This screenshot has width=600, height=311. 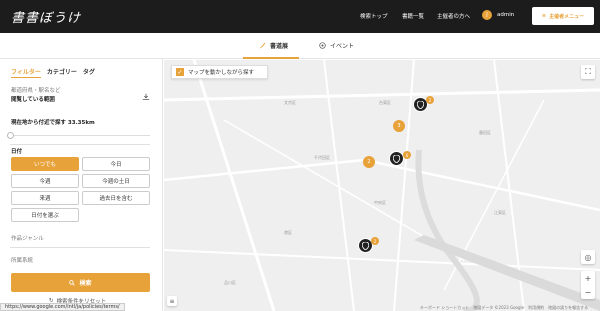 I want to click on search-button: 検索, so click(x=80, y=282).